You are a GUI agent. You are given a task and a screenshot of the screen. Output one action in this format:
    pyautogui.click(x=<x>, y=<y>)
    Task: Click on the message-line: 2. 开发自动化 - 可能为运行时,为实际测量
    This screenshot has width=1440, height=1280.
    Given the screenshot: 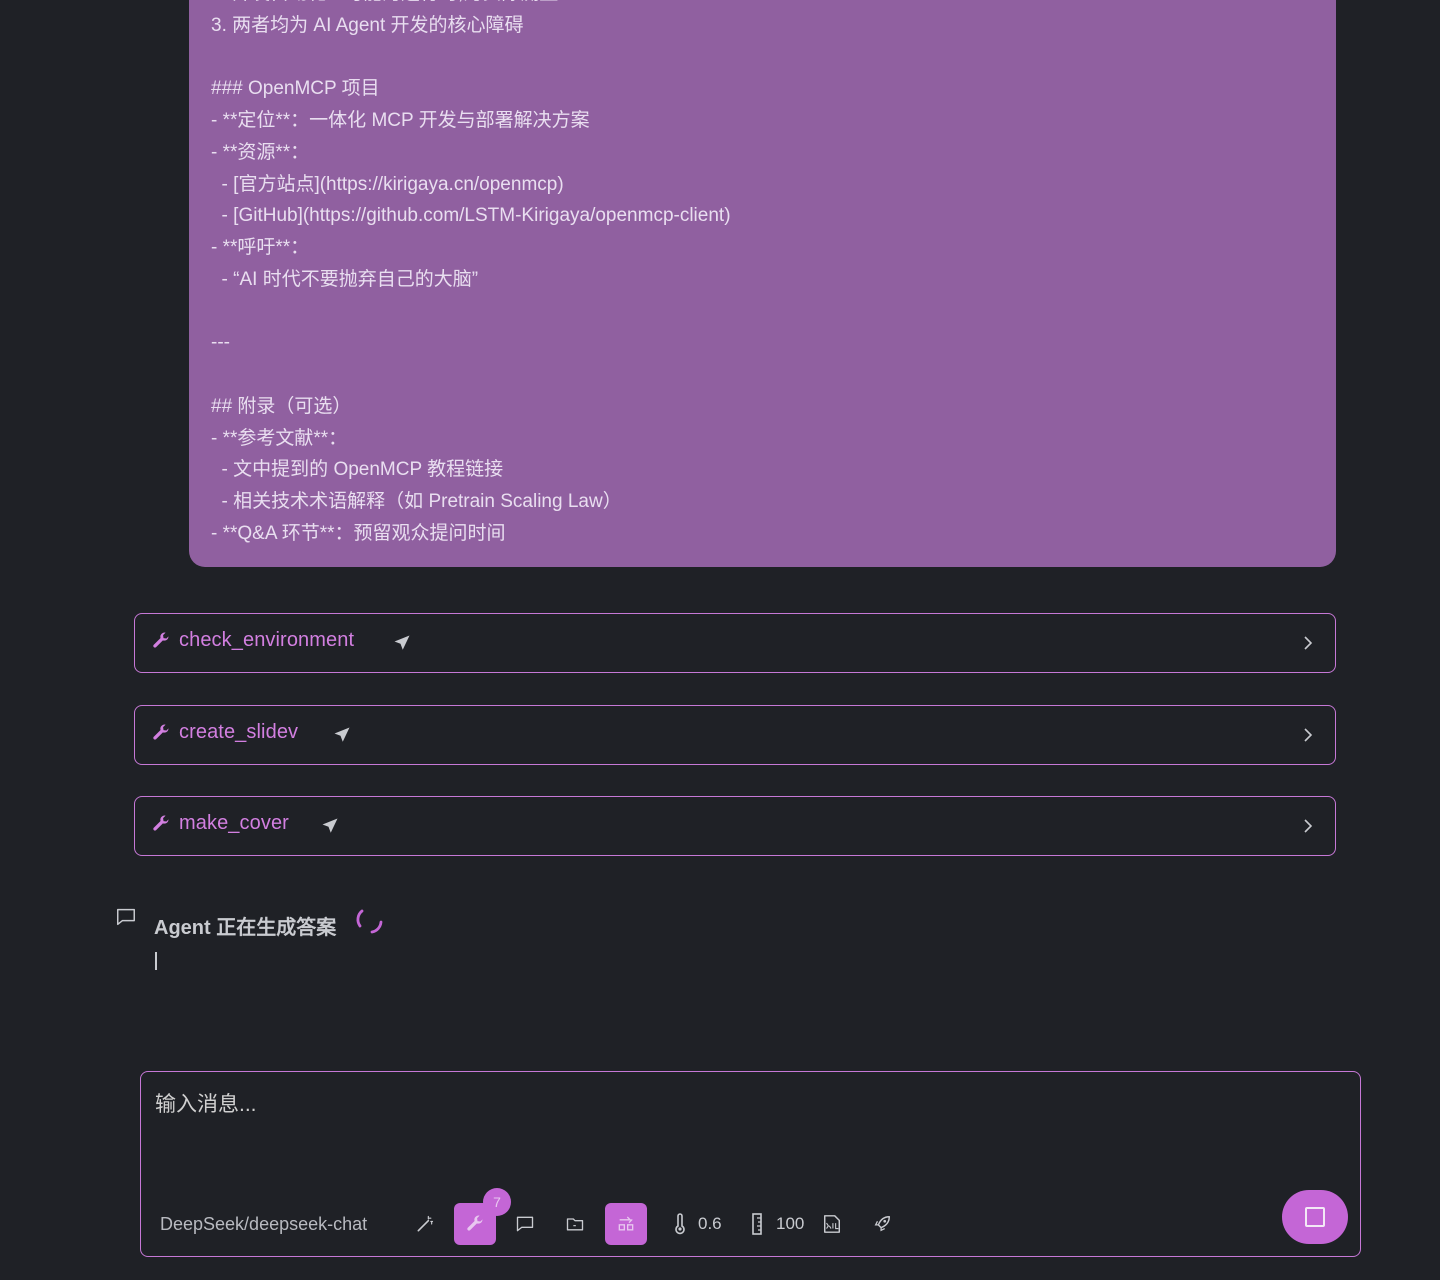 What is the action you would take?
    pyautogui.click(x=762, y=5)
    